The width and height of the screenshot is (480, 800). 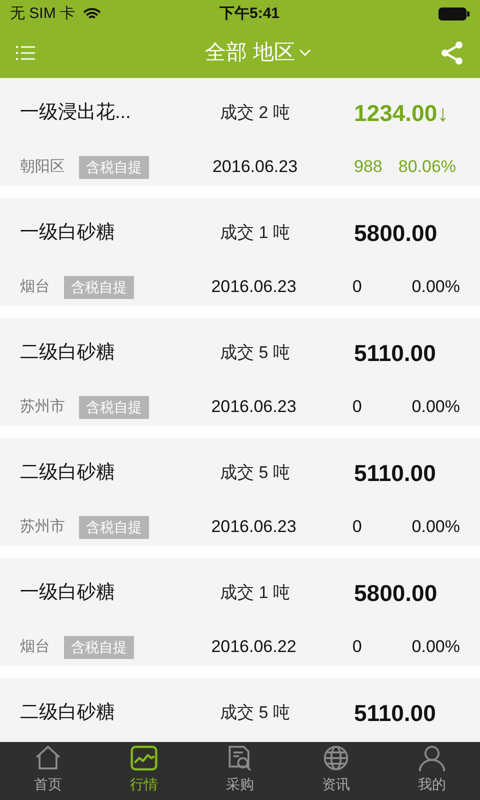 I want to click on tab-bar-item: 我的, so click(x=432, y=771).